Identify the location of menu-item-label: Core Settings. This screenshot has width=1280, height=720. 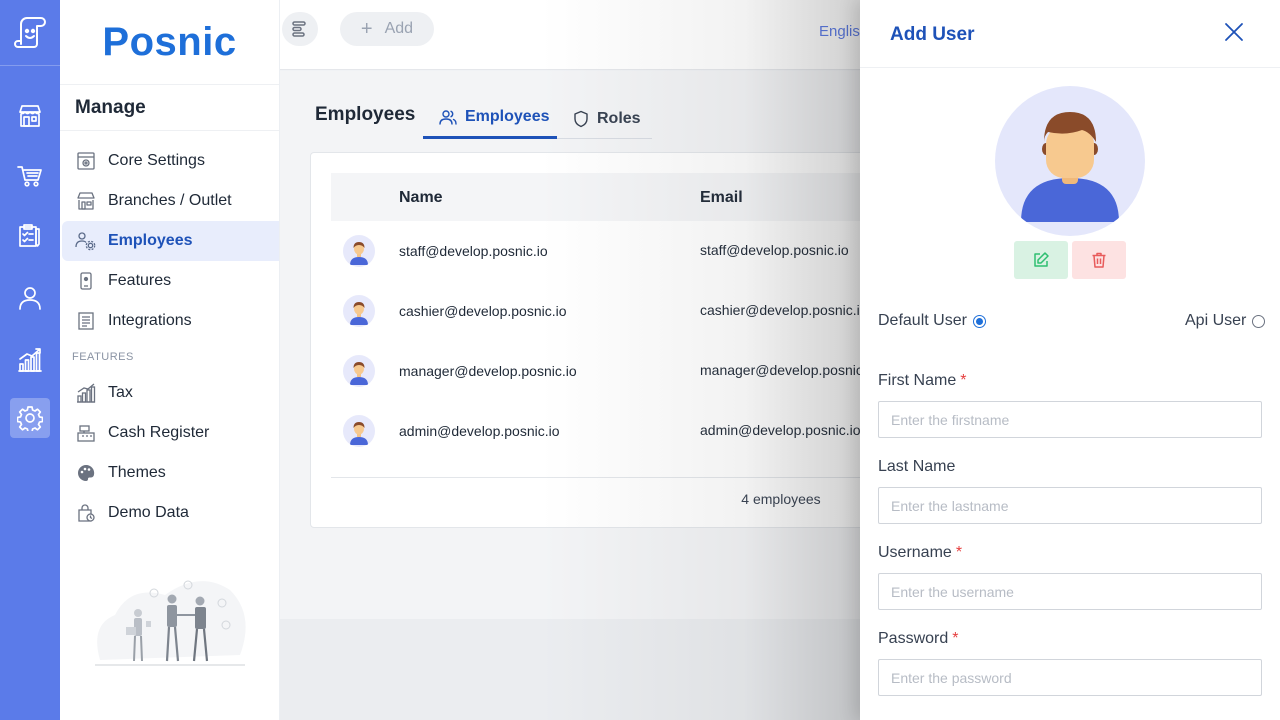
(156, 160).